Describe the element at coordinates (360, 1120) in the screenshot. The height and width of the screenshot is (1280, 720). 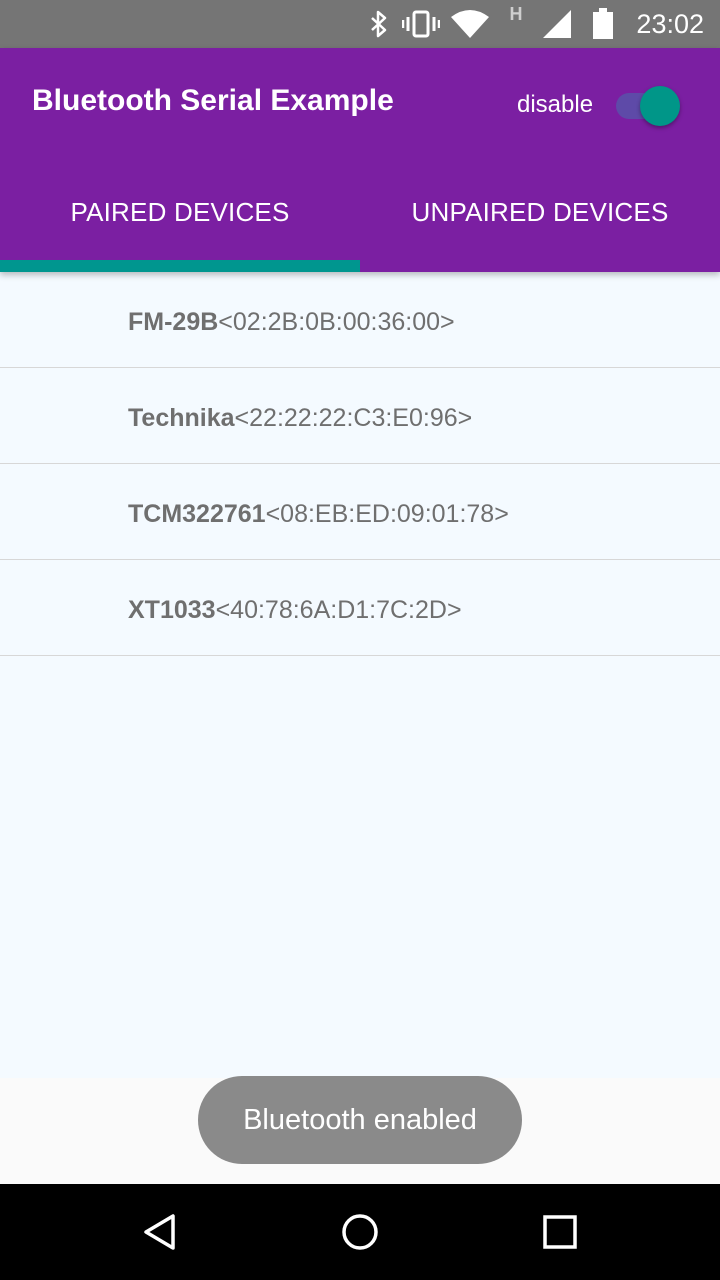
I see `toast-message: Bluetooth enabled` at that location.